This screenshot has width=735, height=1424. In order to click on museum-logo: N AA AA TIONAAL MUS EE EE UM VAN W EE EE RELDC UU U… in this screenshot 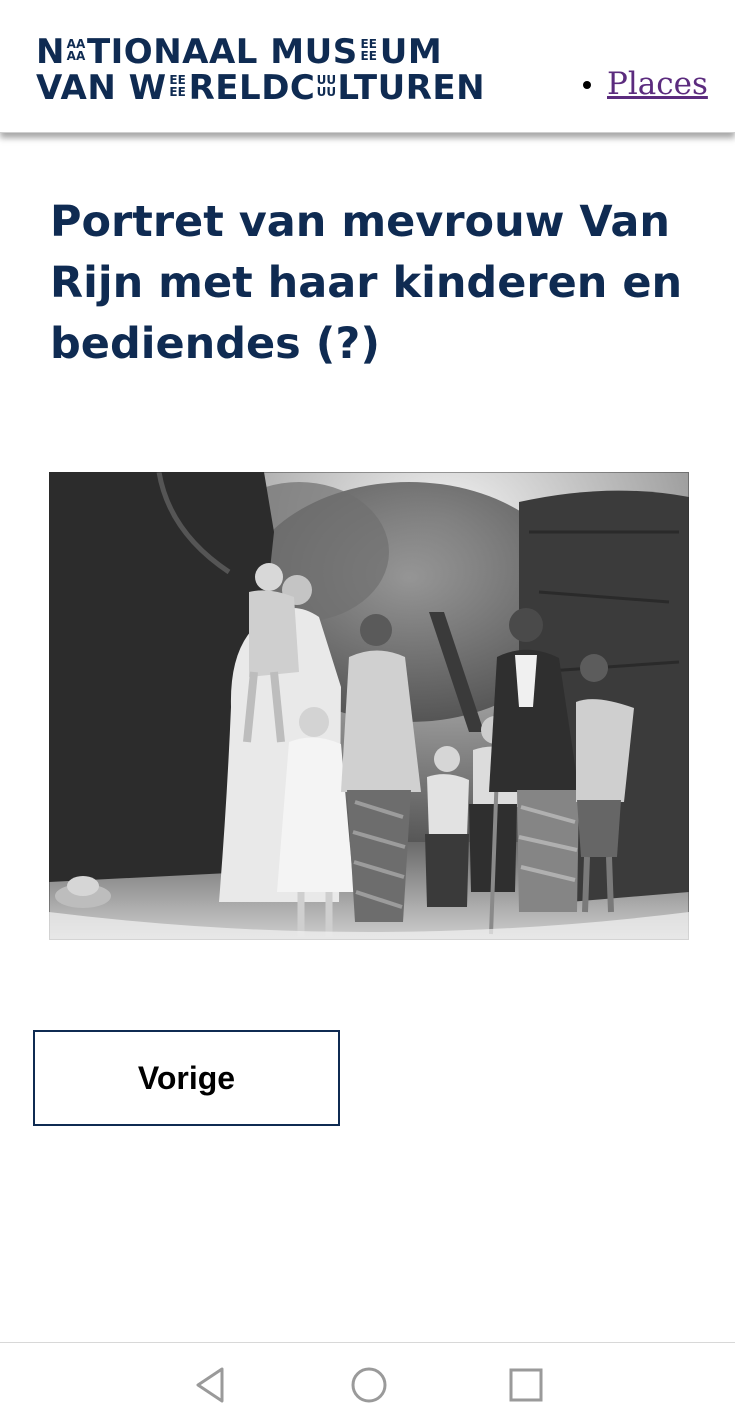, I will do `click(260, 70)`.